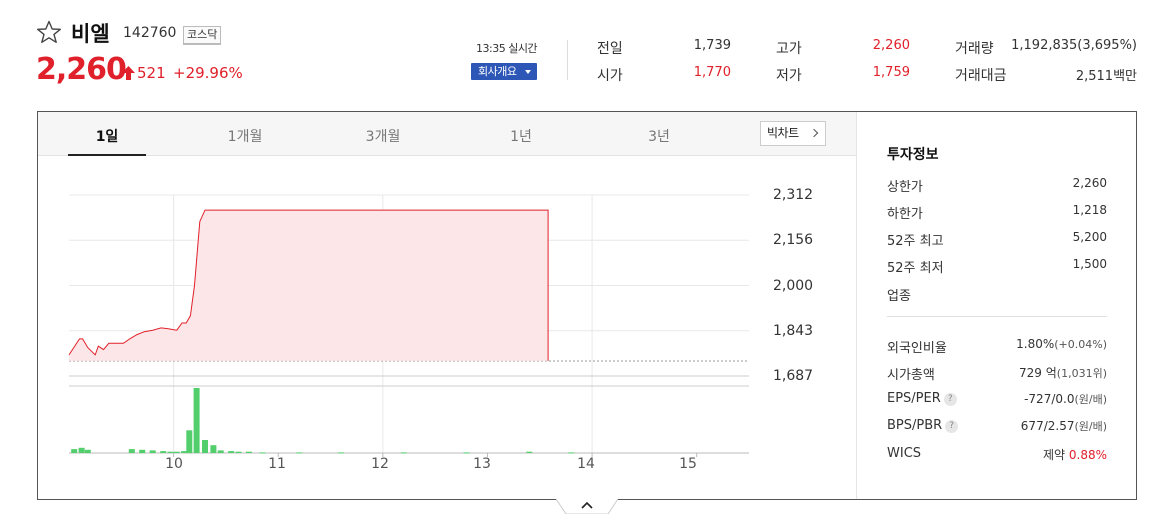 This screenshot has width=1155, height=514. What do you see at coordinates (915, 425) in the screenshot?
I see `bps-pbr-label-text: BPS/PBR` at bounding box center [915, 425].